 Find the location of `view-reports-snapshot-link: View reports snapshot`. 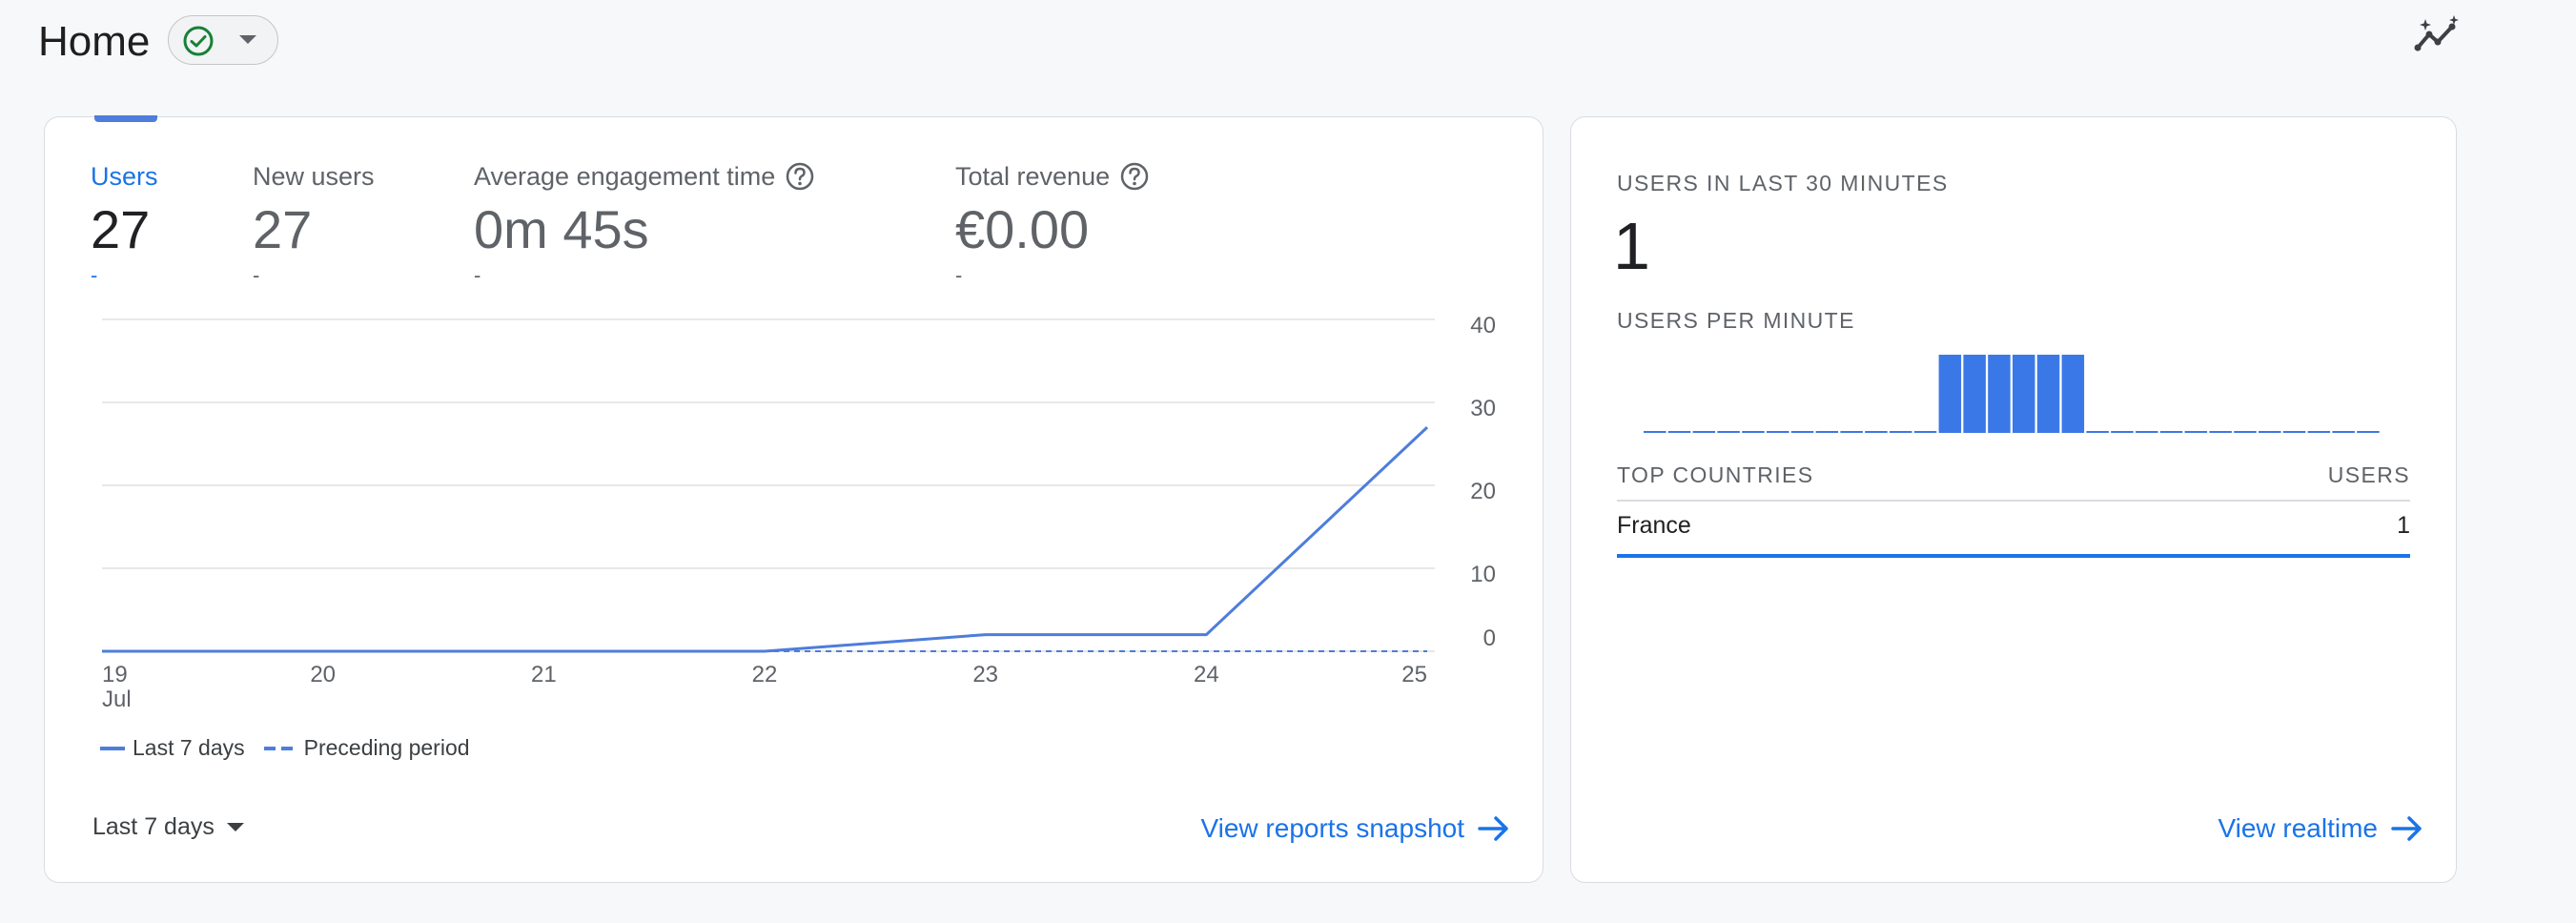

view-reports-snapshot-link: View reports snapshot is located at coordinates (1355, 828).